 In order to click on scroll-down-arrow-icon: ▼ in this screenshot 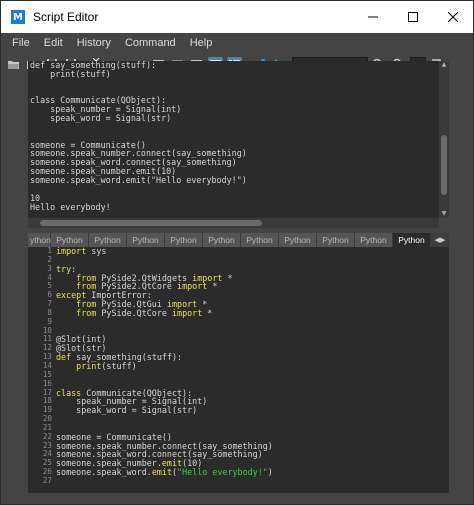, I will do `click(444, 214)`.